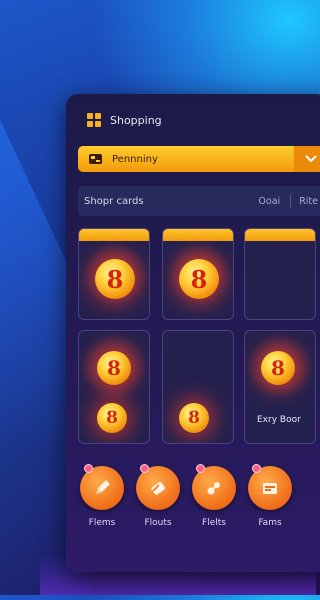 Image resolution: width=320 pixels, height=600 pixels. I want to click on pencil-icon, so click(103, 487).